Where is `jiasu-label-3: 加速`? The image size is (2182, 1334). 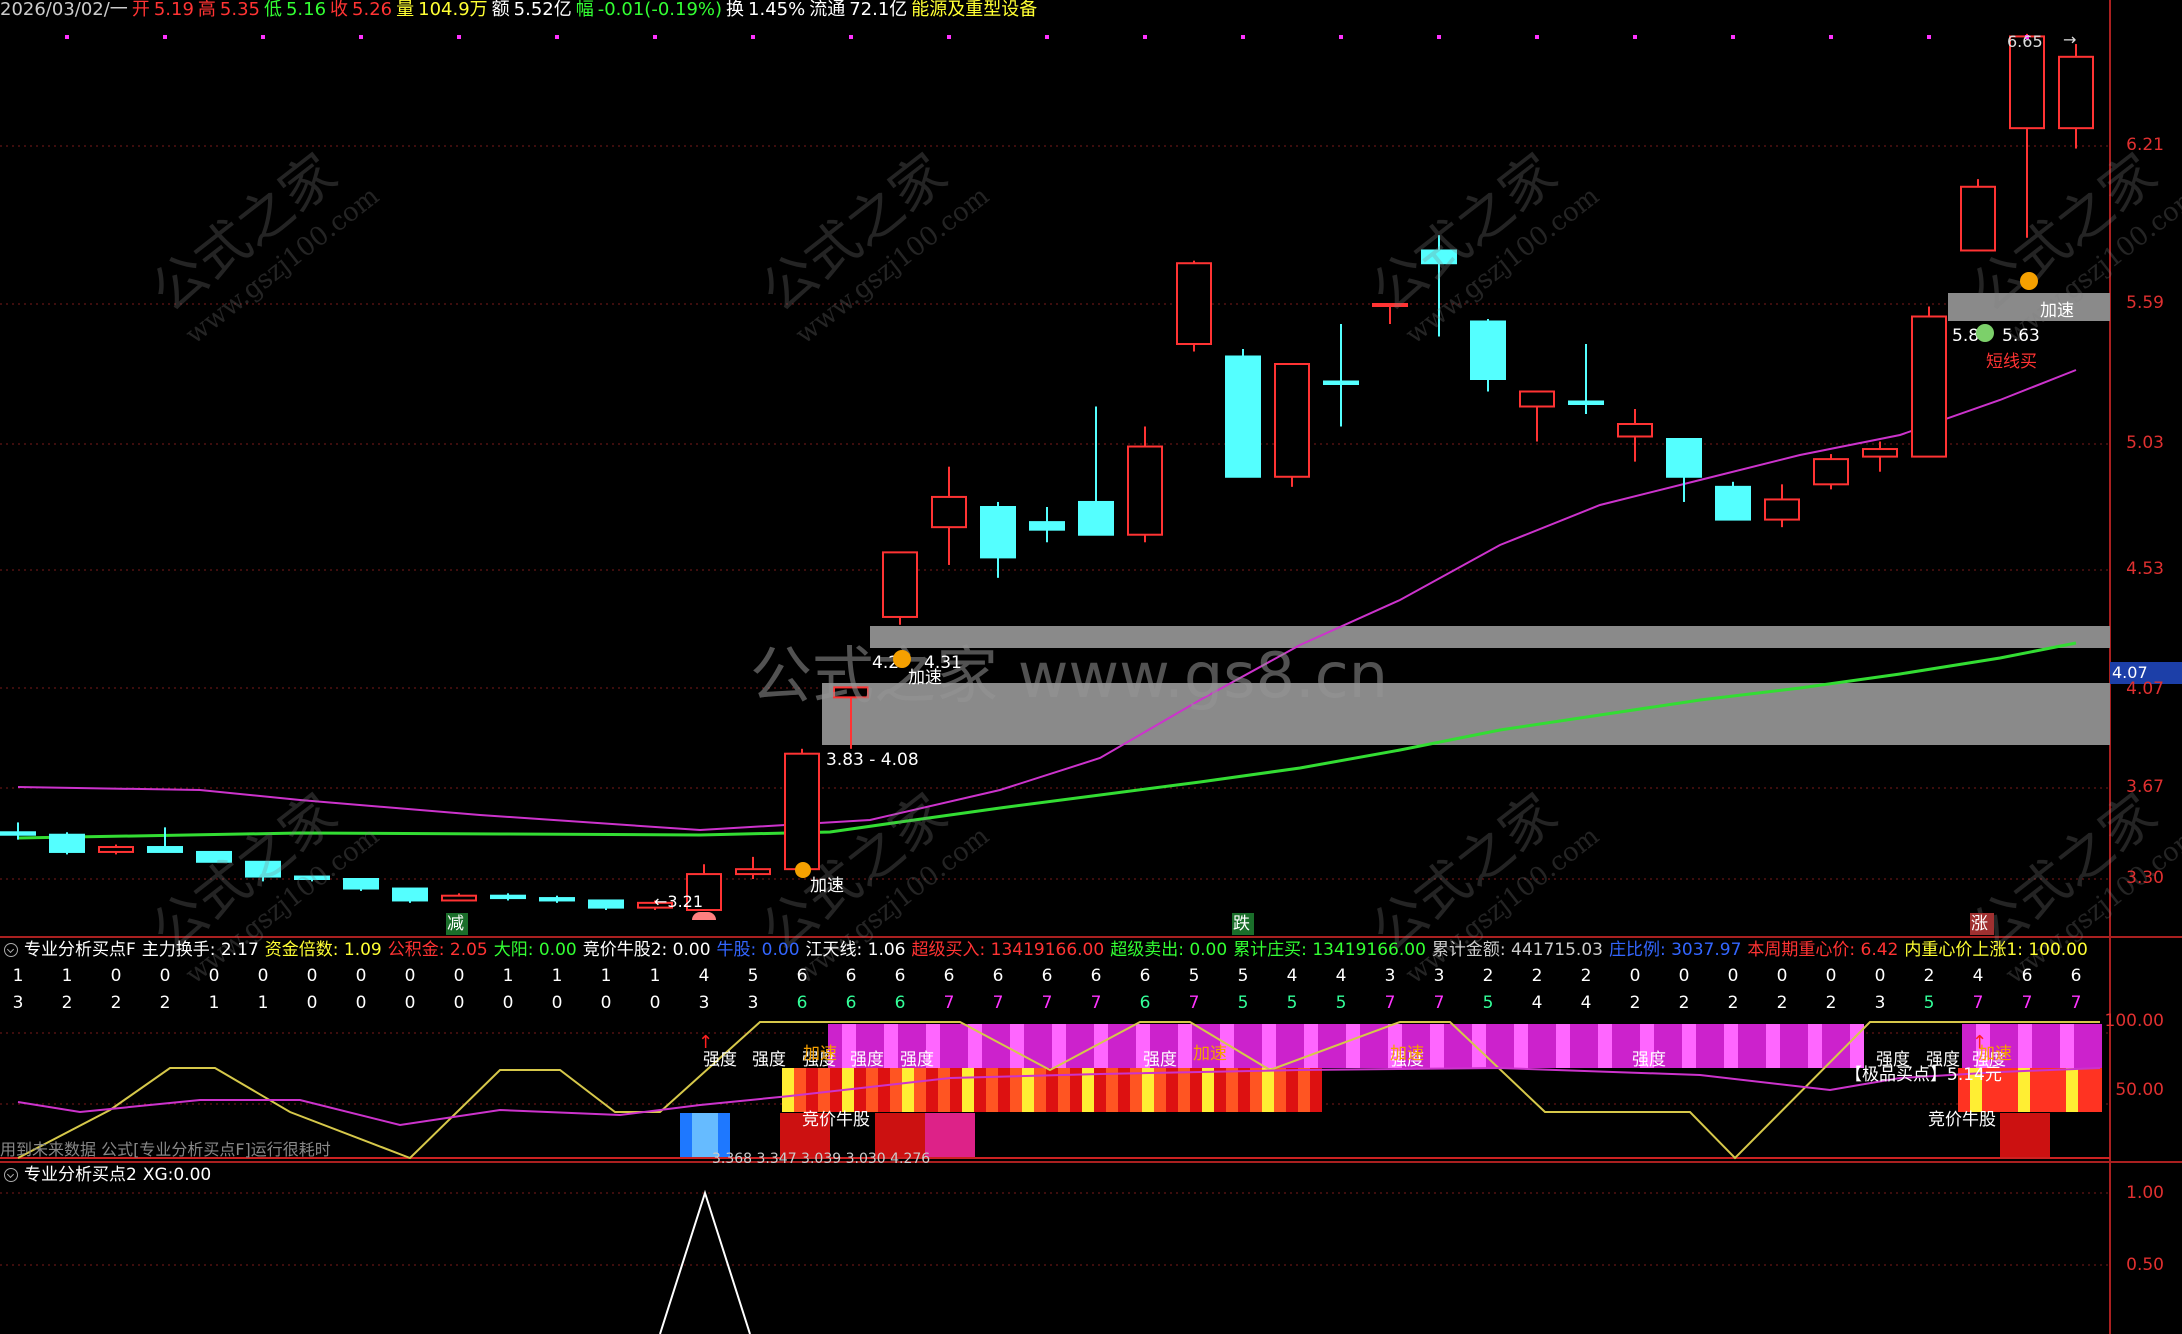 jiasu-label-3: 加速 is located at coordinates (1407, 1054).